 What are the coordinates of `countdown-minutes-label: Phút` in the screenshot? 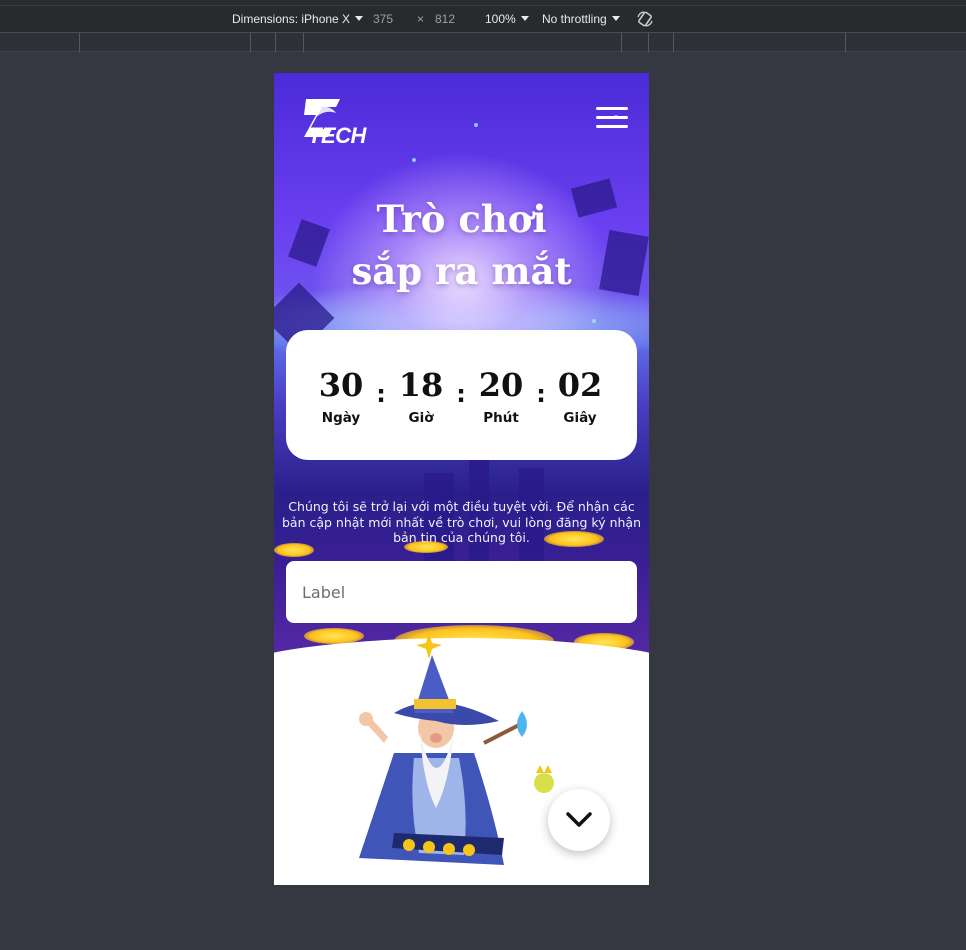 It's located at (501, 418).